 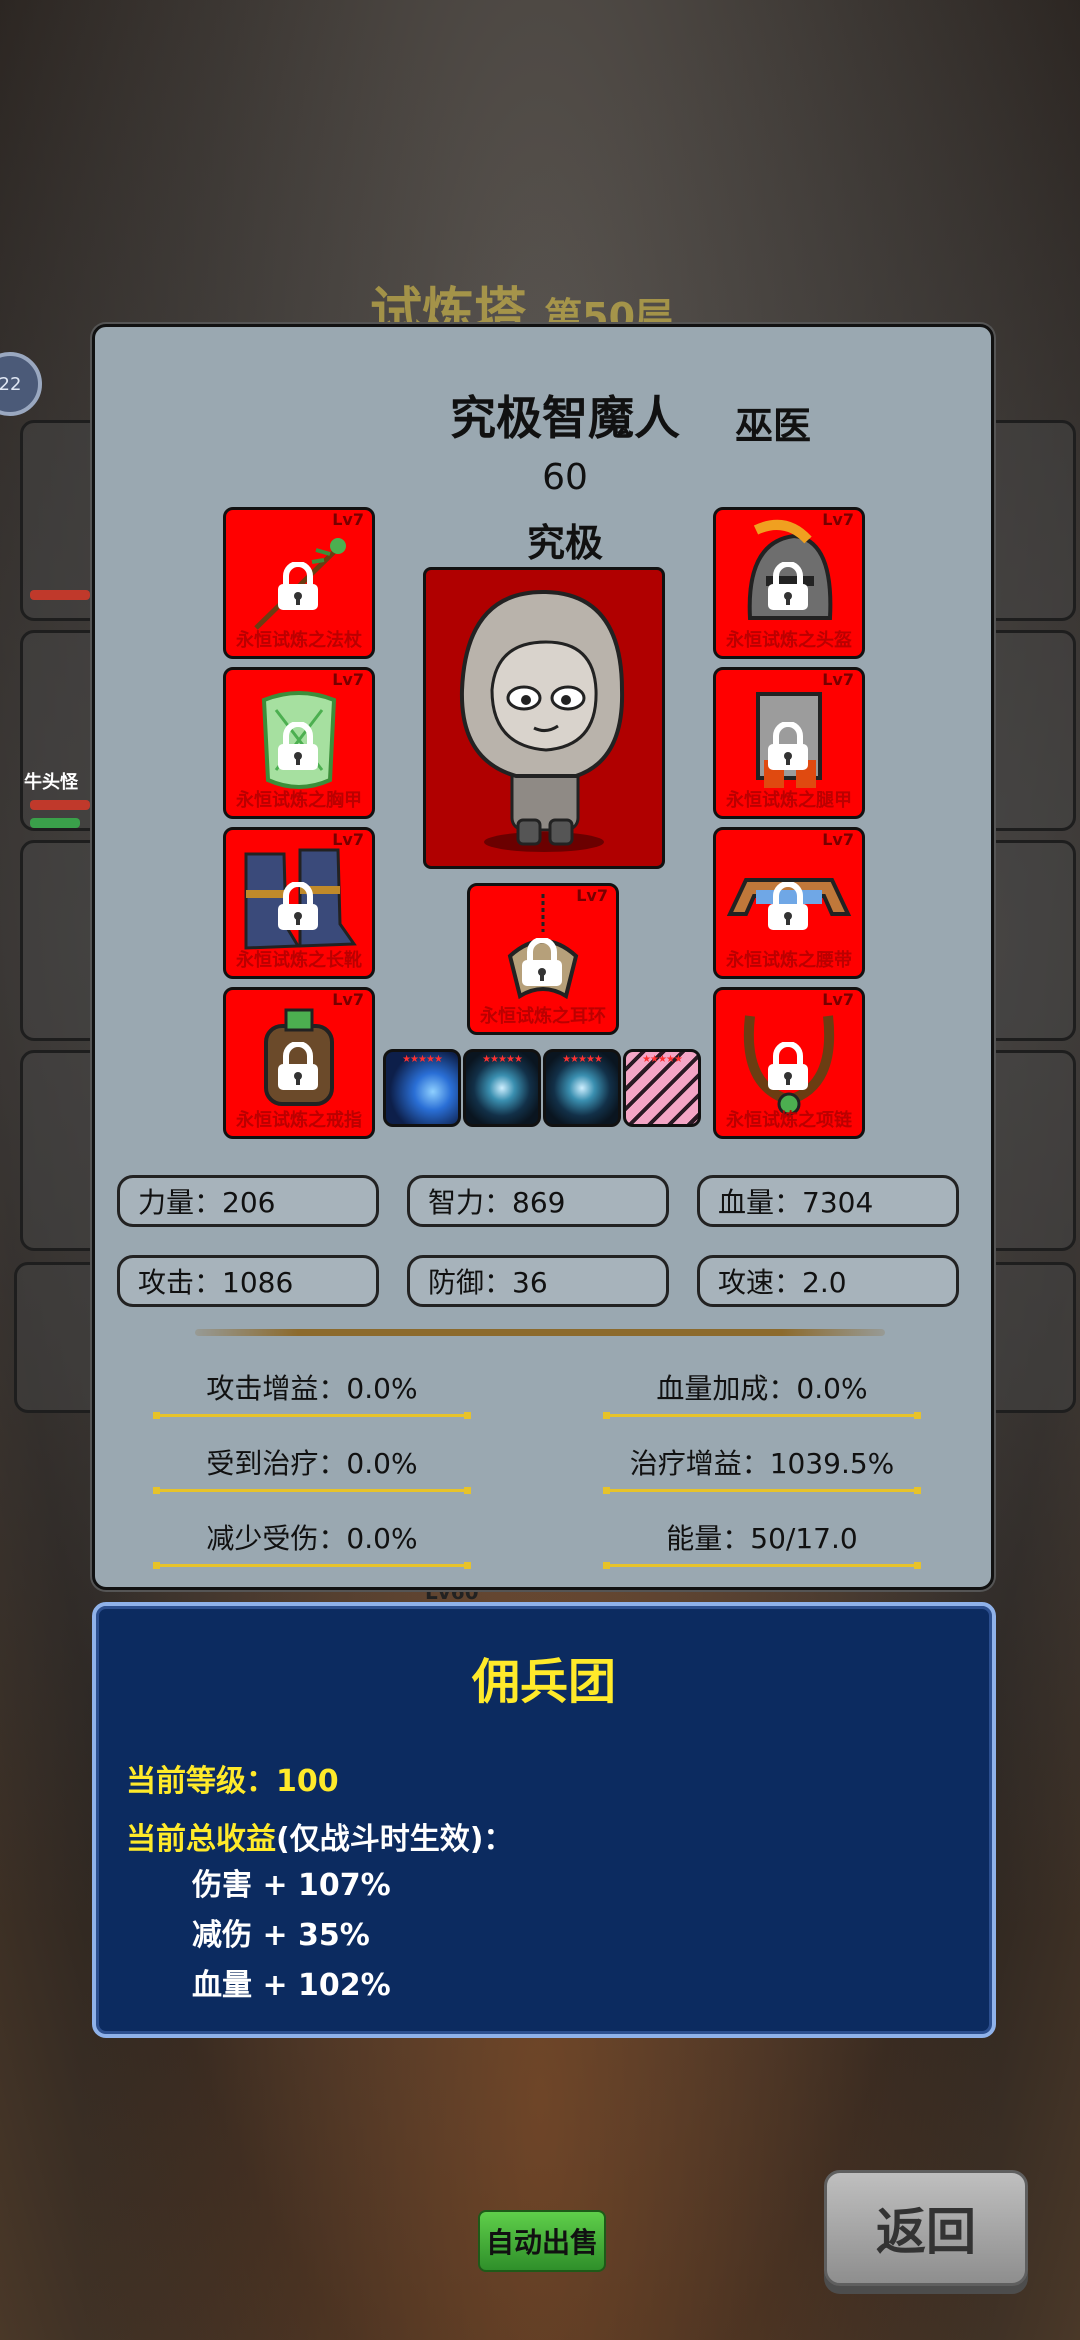 I want to click on equip-slot-staff: Lv7 永恒试炼之法杖, so click(x=299, y=583).